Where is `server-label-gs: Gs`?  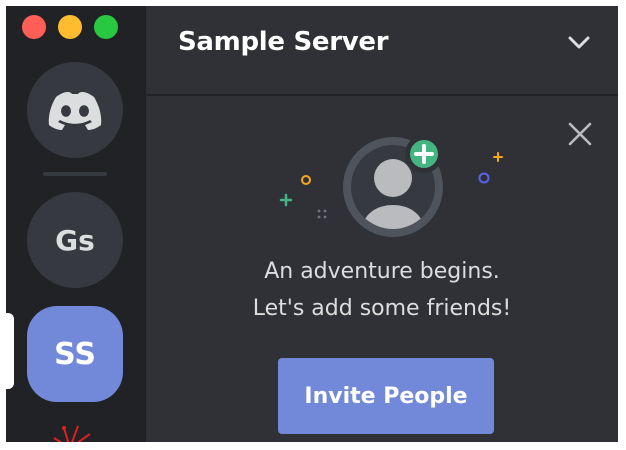 server-label-gs: Gs is located at coordinates (75, 240).